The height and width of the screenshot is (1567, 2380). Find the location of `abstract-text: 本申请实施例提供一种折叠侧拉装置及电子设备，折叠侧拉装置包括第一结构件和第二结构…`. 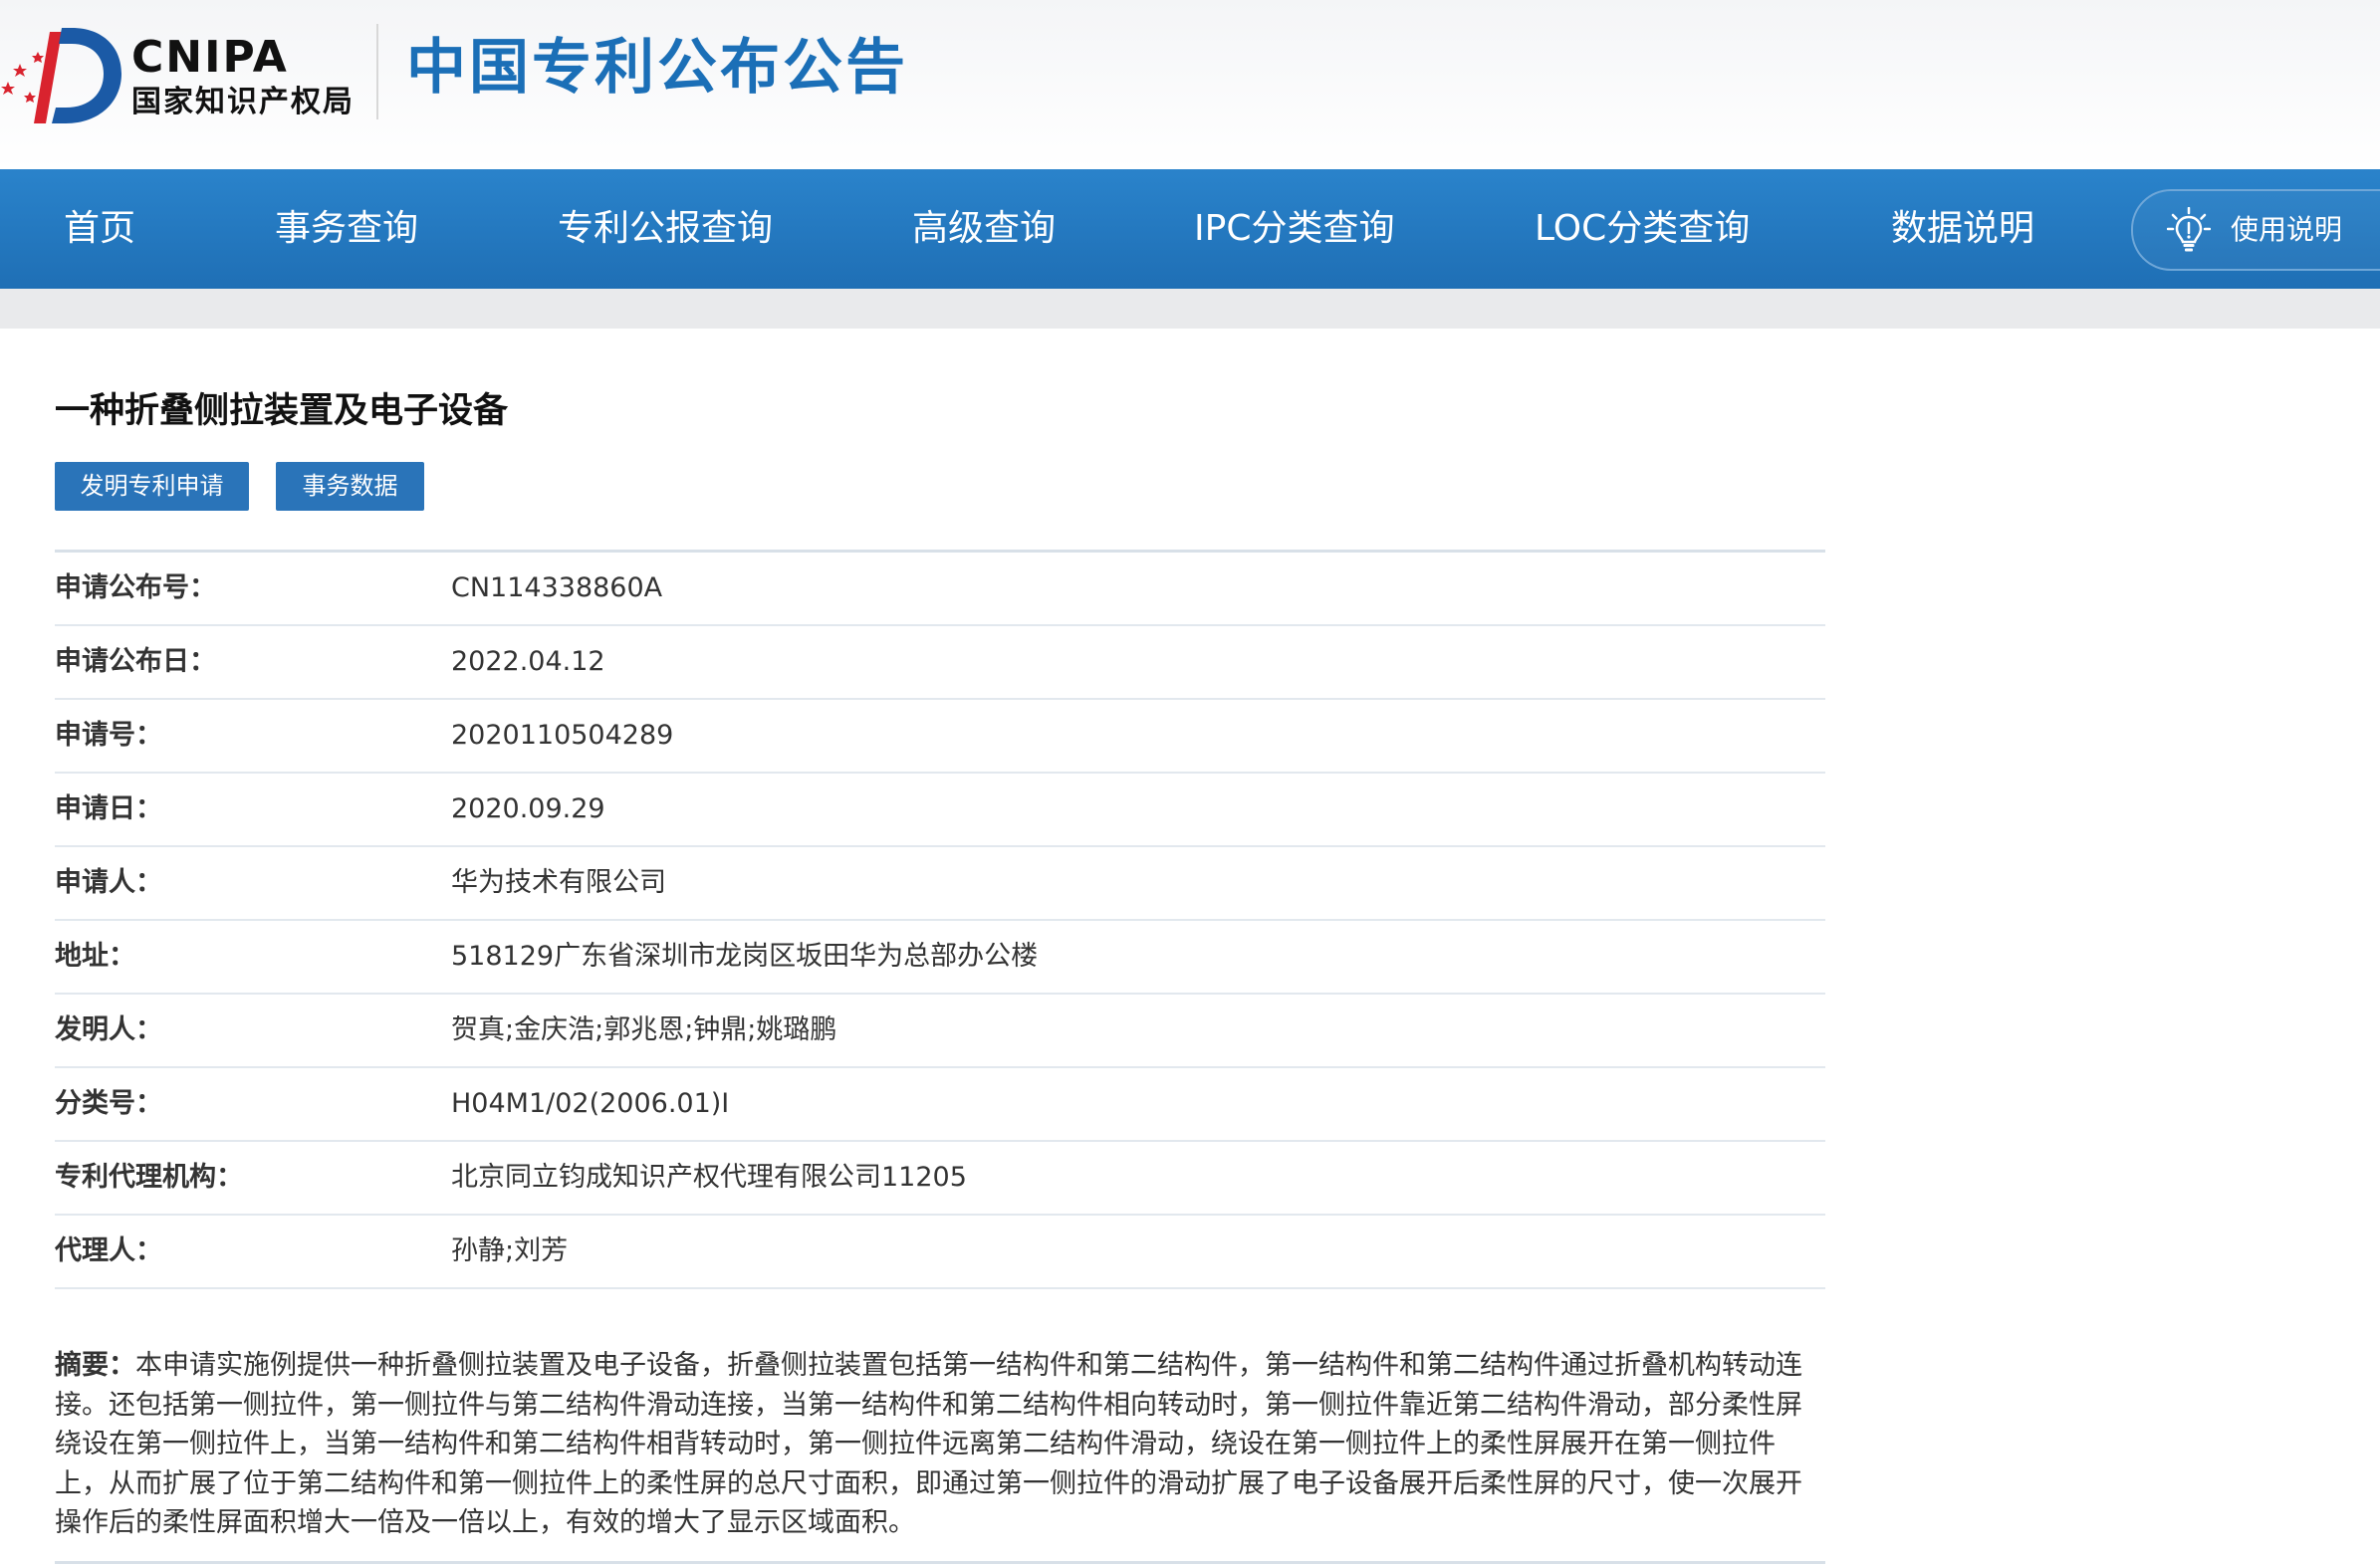

abstract-text: 本申请实施例提供一种折叠侧拉装置及电子设备，折叠侧拉装置包括第一结构件和第二结构… is located at coordinates (928, 1444).